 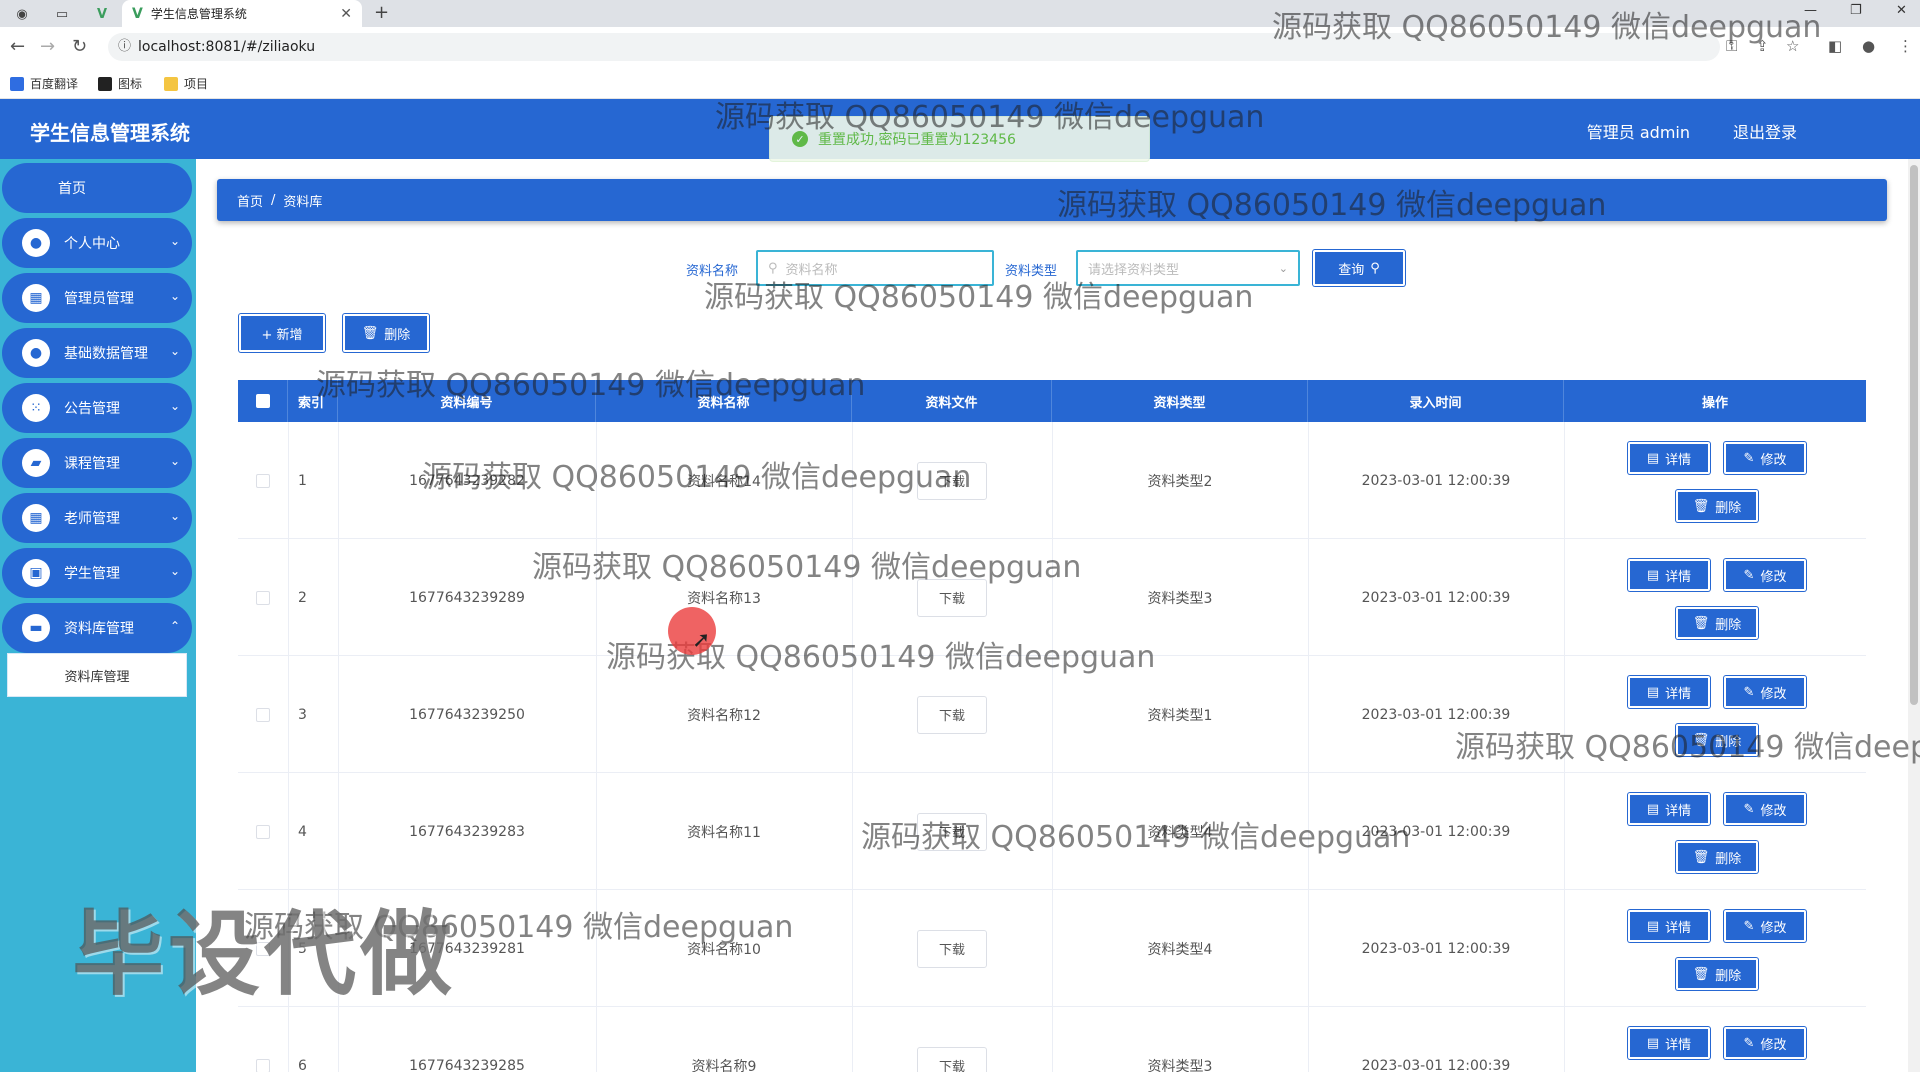 I want to click on col-type: 资料类型, so click(x=1180, y=401).